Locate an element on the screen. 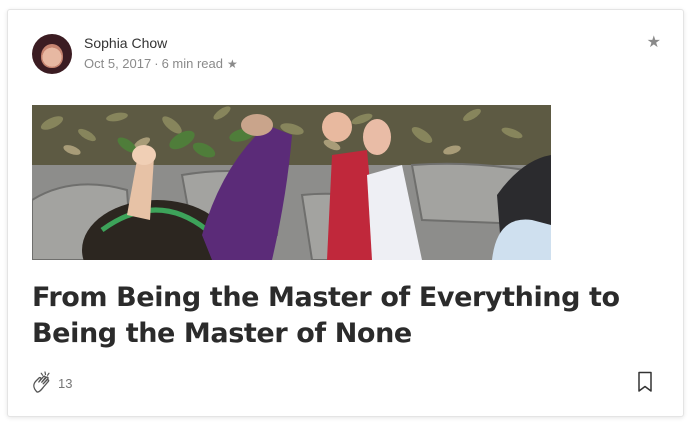 The width and height of the screenshot is (695, 428). post-meta: Oct 5, 2017 · 6 min read ★ is located at coordinates (161, 63).